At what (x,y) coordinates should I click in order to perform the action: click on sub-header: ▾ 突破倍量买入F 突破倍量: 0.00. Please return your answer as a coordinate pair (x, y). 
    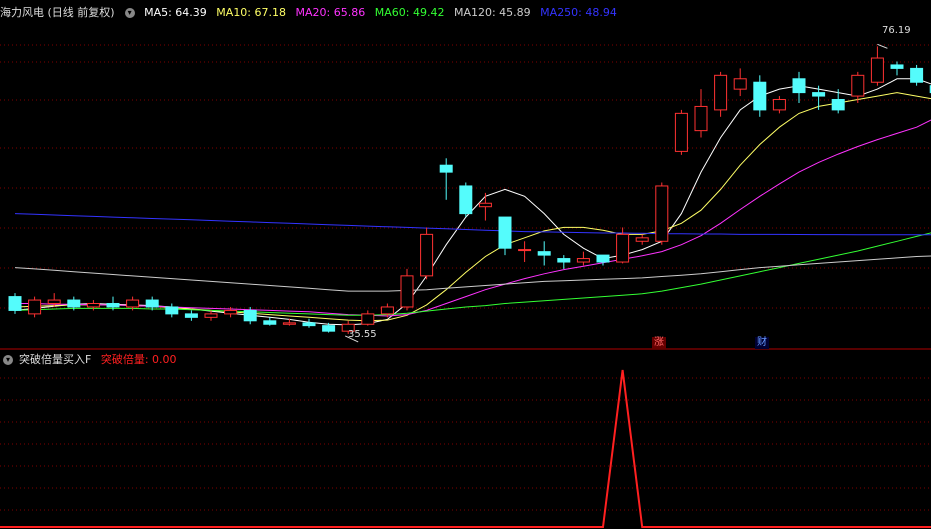
    Looking at the image, I should click on (91, 360).